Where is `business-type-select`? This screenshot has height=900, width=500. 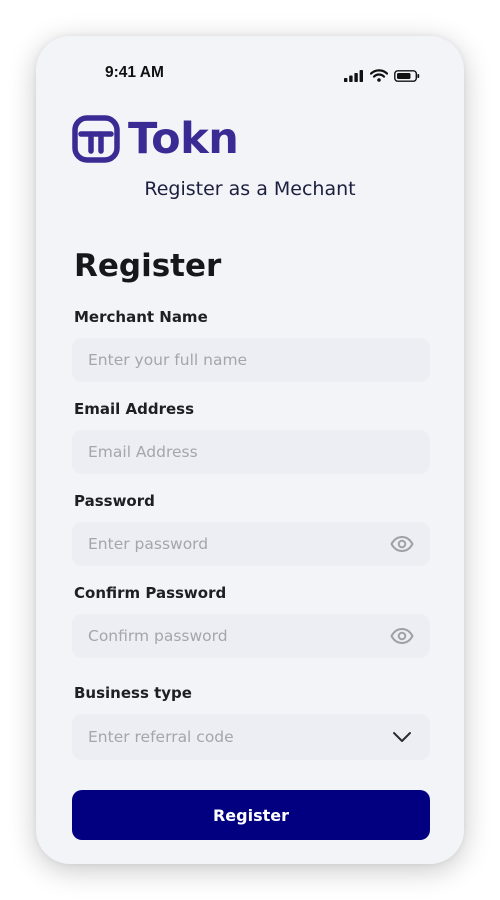 business-type-select is located at coordinates (251, 737).